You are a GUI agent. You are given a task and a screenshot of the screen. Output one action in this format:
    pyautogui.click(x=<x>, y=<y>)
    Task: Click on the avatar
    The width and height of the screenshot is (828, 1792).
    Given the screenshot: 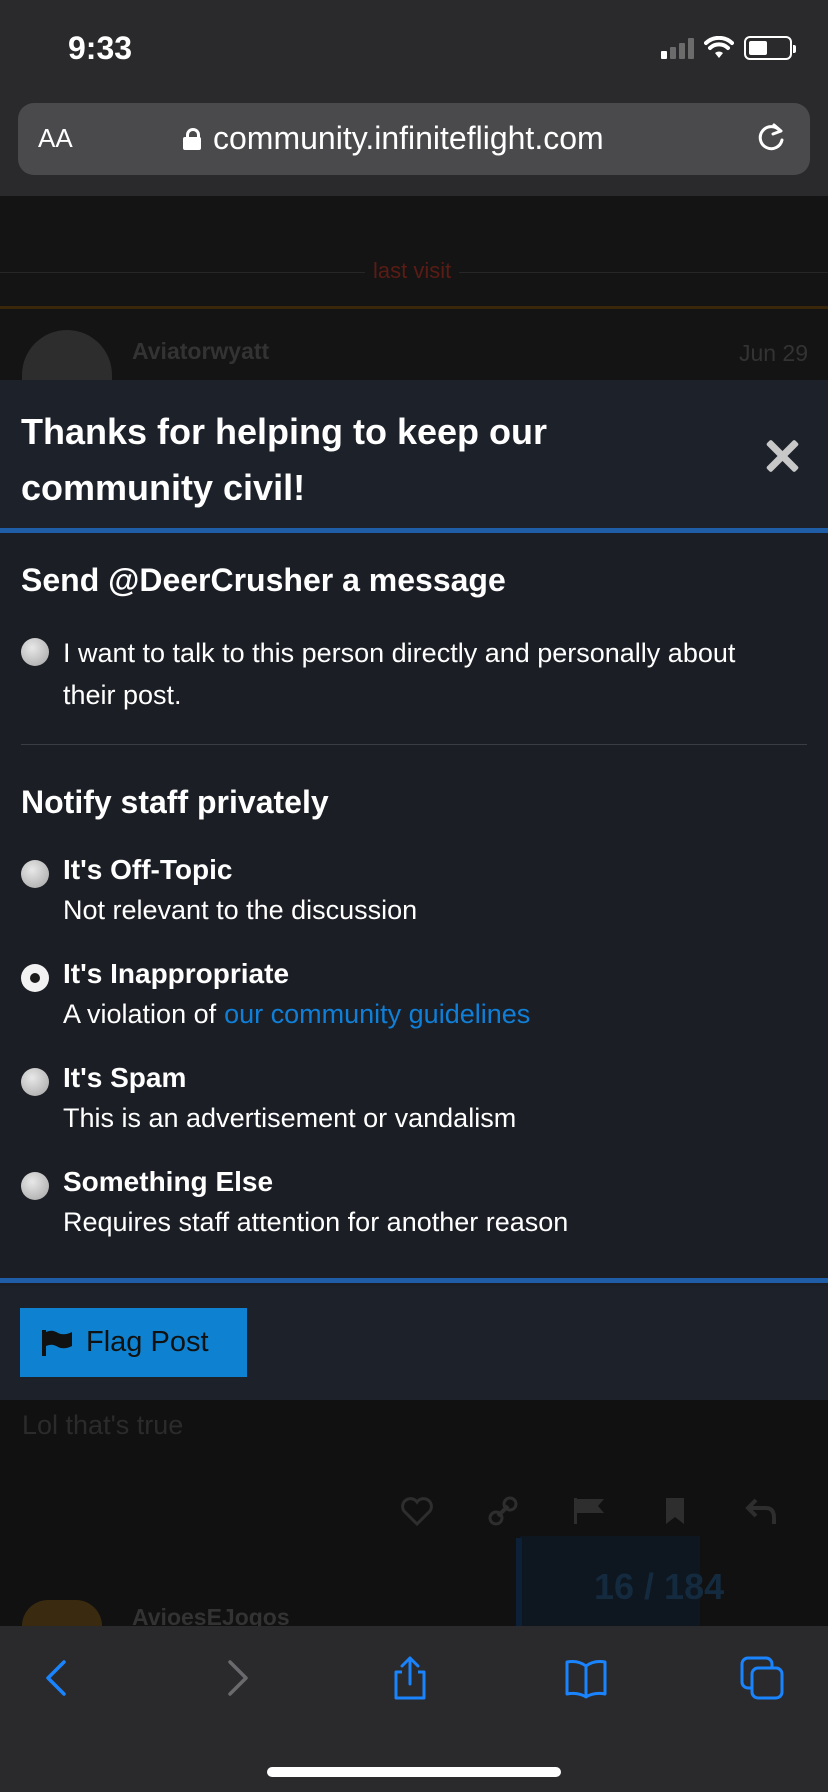 What is the action you would take?
    pyautogui.click(x=62, y=1613)
    